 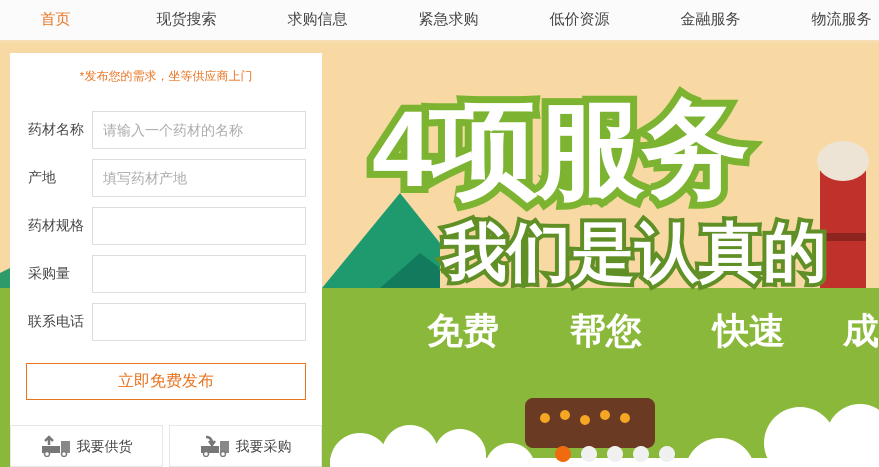 I want to click on input-field: 填写药材产地, so click(x=199, y=178).